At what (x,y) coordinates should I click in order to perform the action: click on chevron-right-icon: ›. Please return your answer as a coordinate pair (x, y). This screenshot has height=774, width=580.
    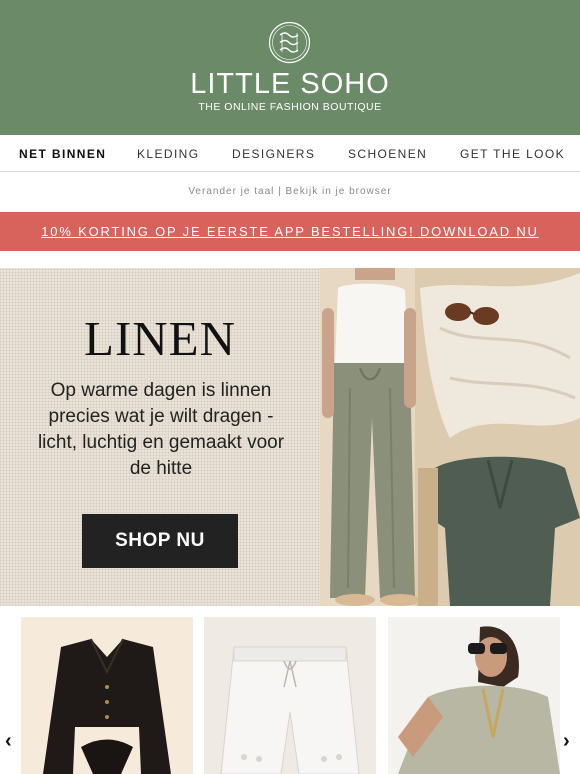
    Looking at the image, I should click on (566, 741).